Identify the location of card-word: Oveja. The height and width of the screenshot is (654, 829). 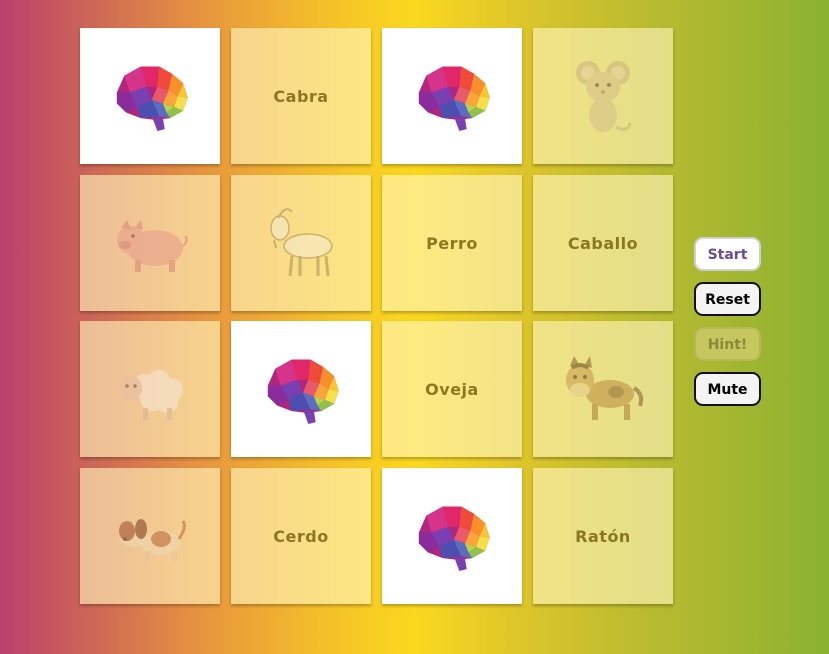
(452, 389).